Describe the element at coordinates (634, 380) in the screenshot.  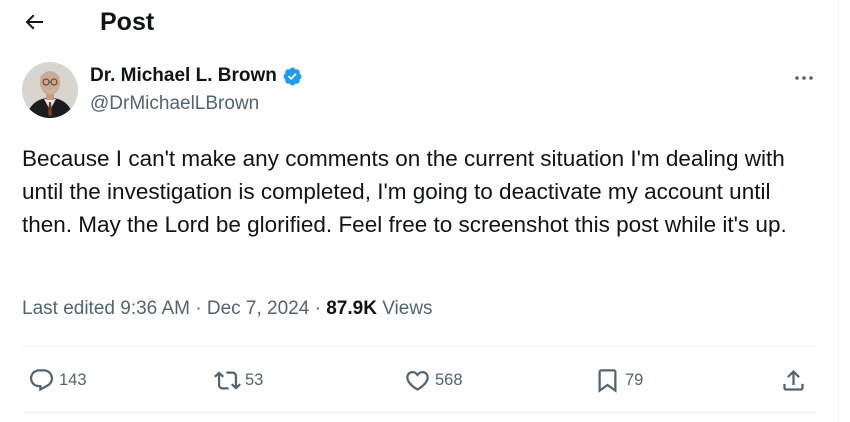
I see `bookmark-count: 79` at that location.